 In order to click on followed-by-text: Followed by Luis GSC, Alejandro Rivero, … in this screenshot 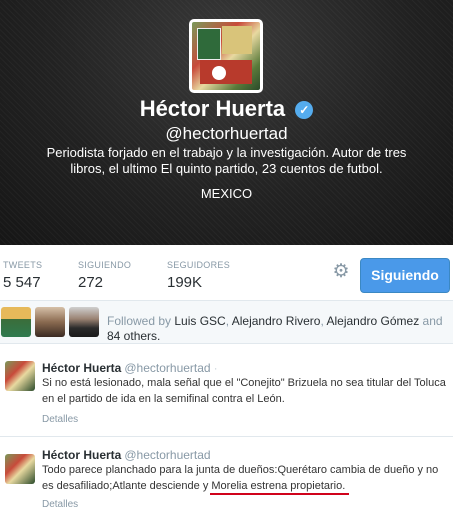, I will do `click(279, 329)`.